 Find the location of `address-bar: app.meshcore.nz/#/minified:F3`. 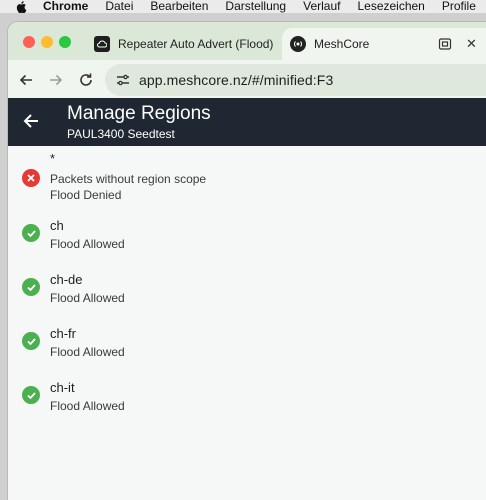

address-bar: app.meshcore.nz/#/minified:F3 is located at coordinates (295, 80).